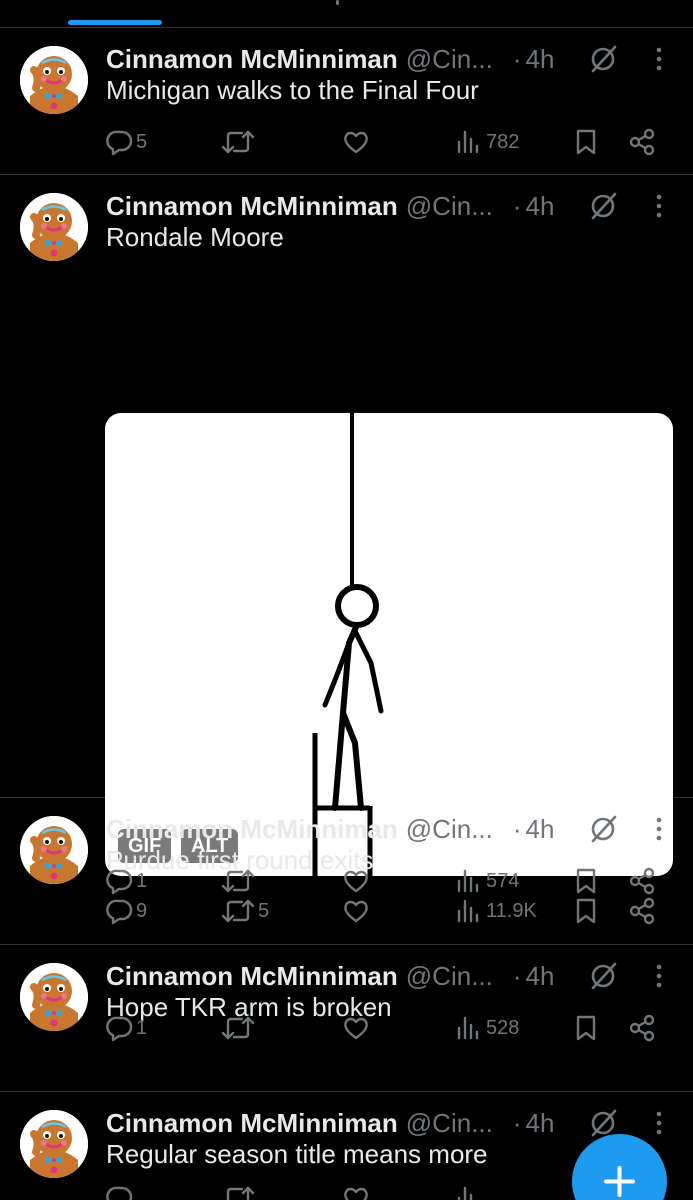 The image size is (693, 1200). What do you see at coordinates (337, 2) in the screenshot?
I see `tab-label-fragment` at bounding box center [337, 2].